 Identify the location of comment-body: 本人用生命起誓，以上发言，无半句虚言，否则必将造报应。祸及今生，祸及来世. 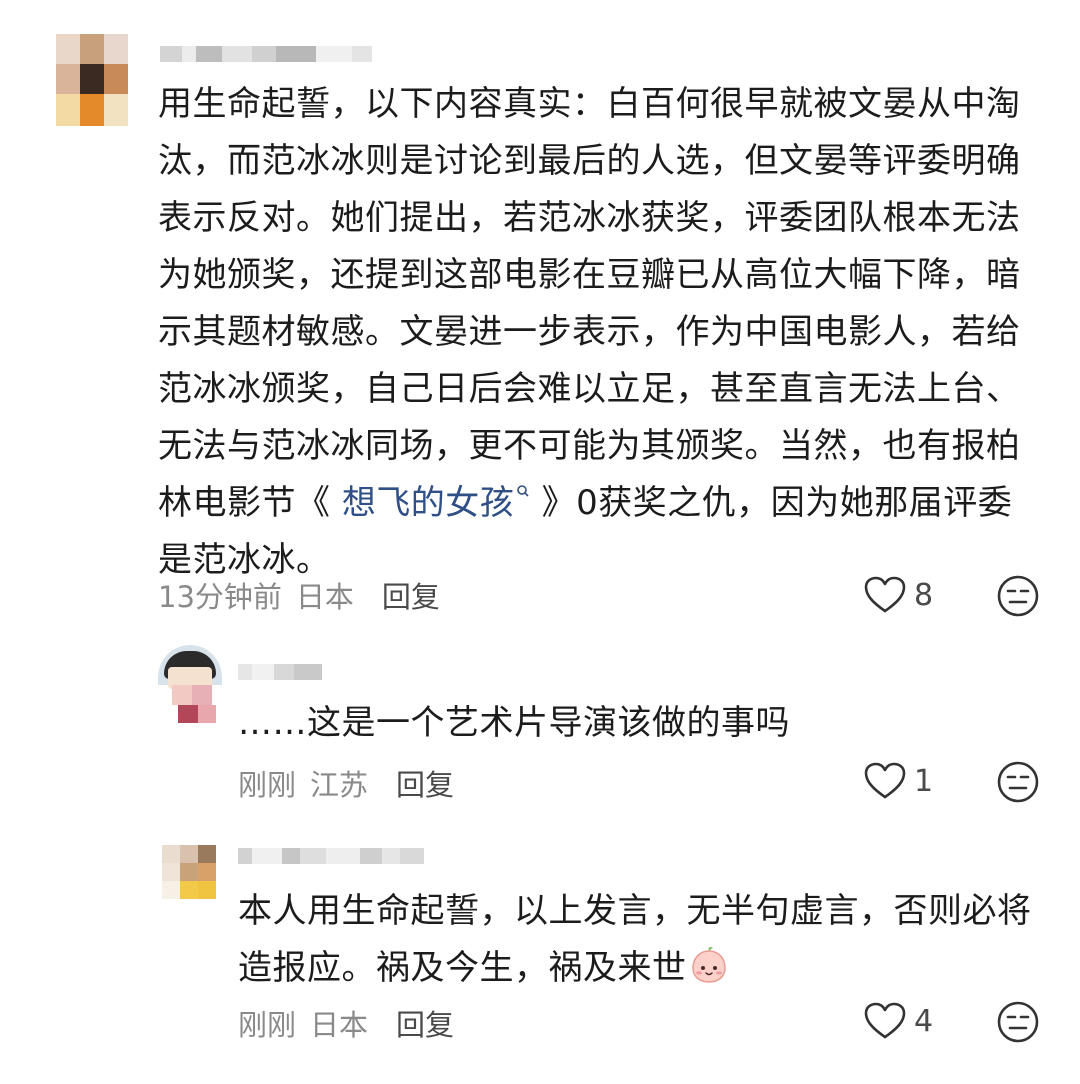
(638, 940).